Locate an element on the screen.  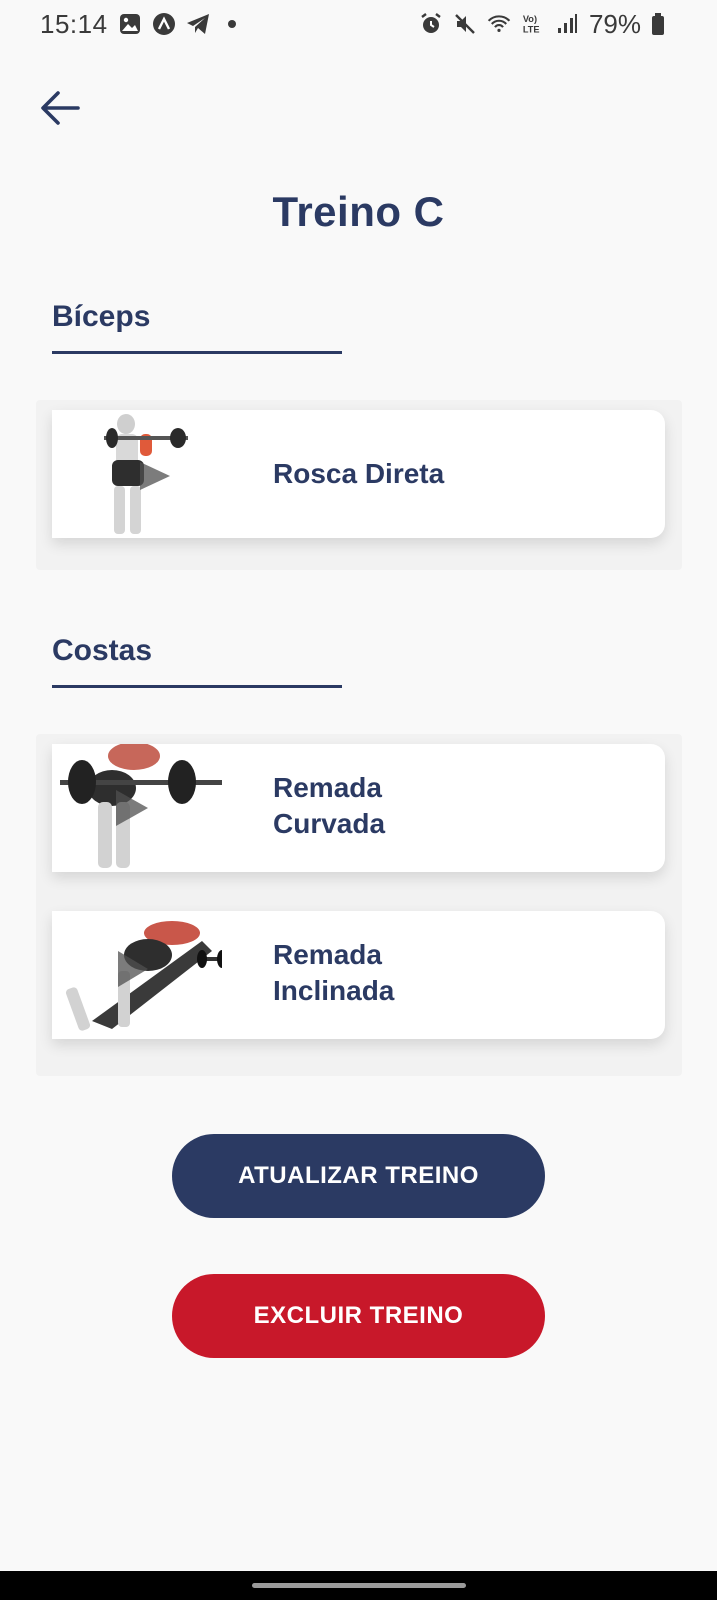
volte-icon: Vo) LTE is located at coordinates (533, 24).